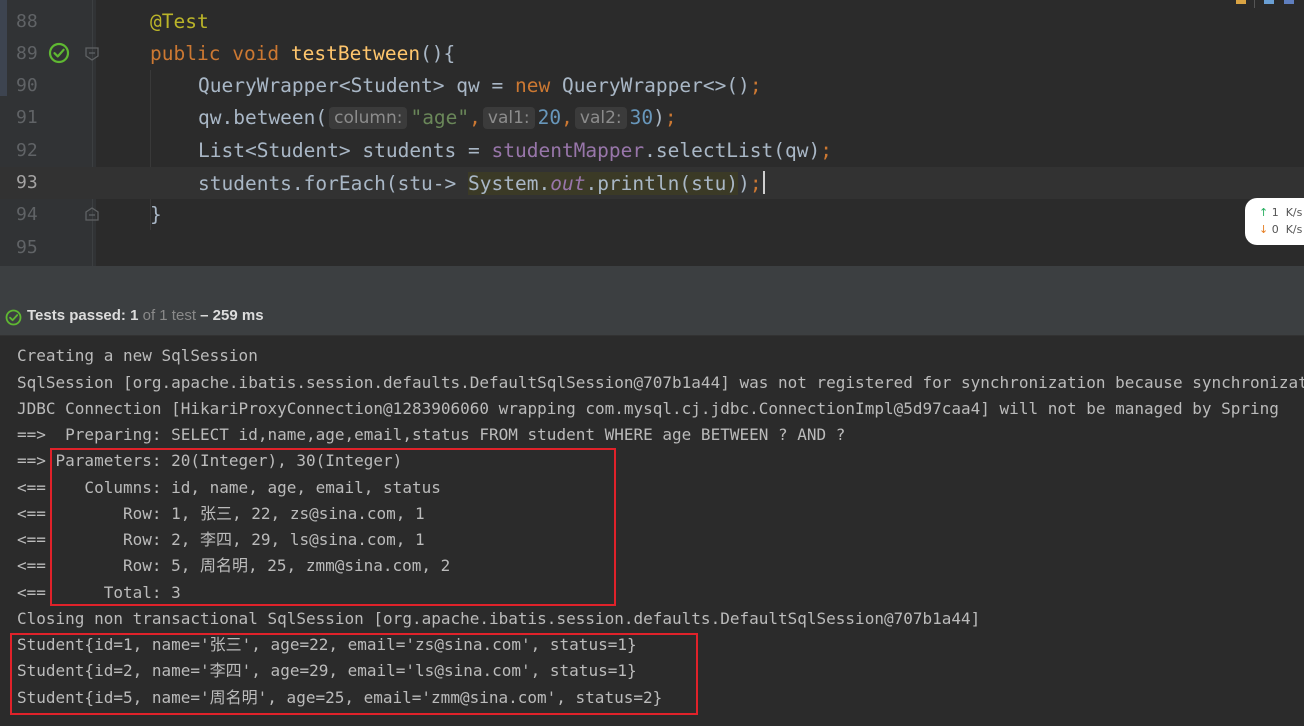 Image resolution: width=1304 pixels, height=726 pixels. What do you see at coordinates (156, 214) in the screenshot?
I see `code-text: }` at bounding box center [156, 214].